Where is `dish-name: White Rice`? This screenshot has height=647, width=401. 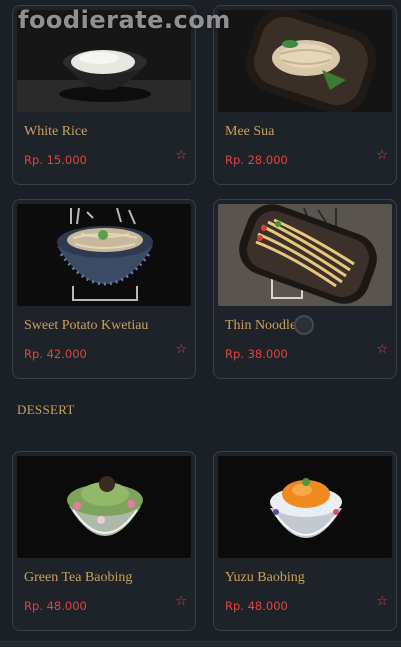
dish-name: White Rice is located at coordinates (56, 131).